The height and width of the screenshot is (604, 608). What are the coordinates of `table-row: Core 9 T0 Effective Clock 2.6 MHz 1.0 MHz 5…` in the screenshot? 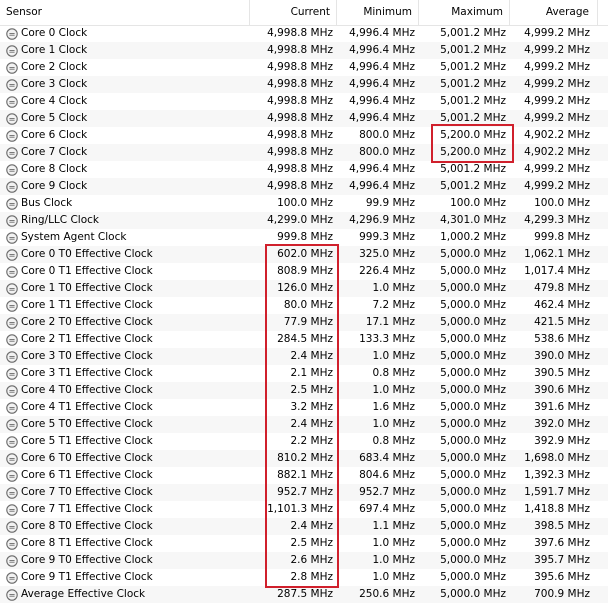 It's located at (304, 560).